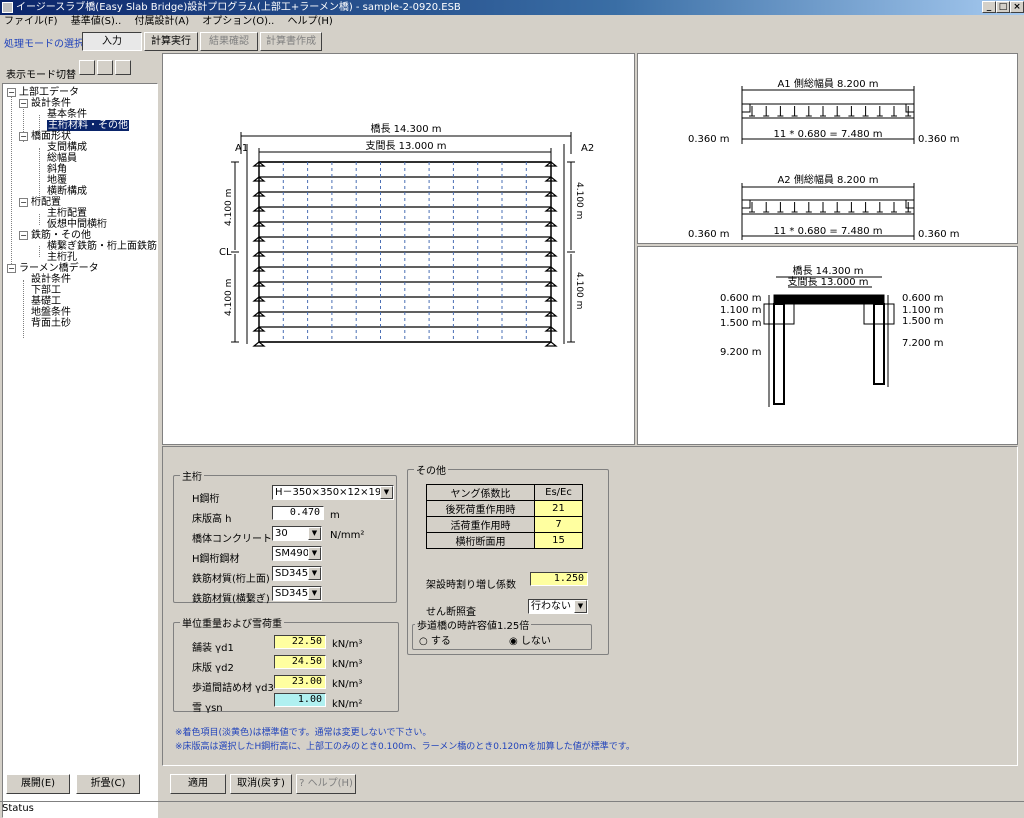  Describe the element at coordinates (587, 148) in the screenshot. I see `plan-a2-label: A2` at that location.